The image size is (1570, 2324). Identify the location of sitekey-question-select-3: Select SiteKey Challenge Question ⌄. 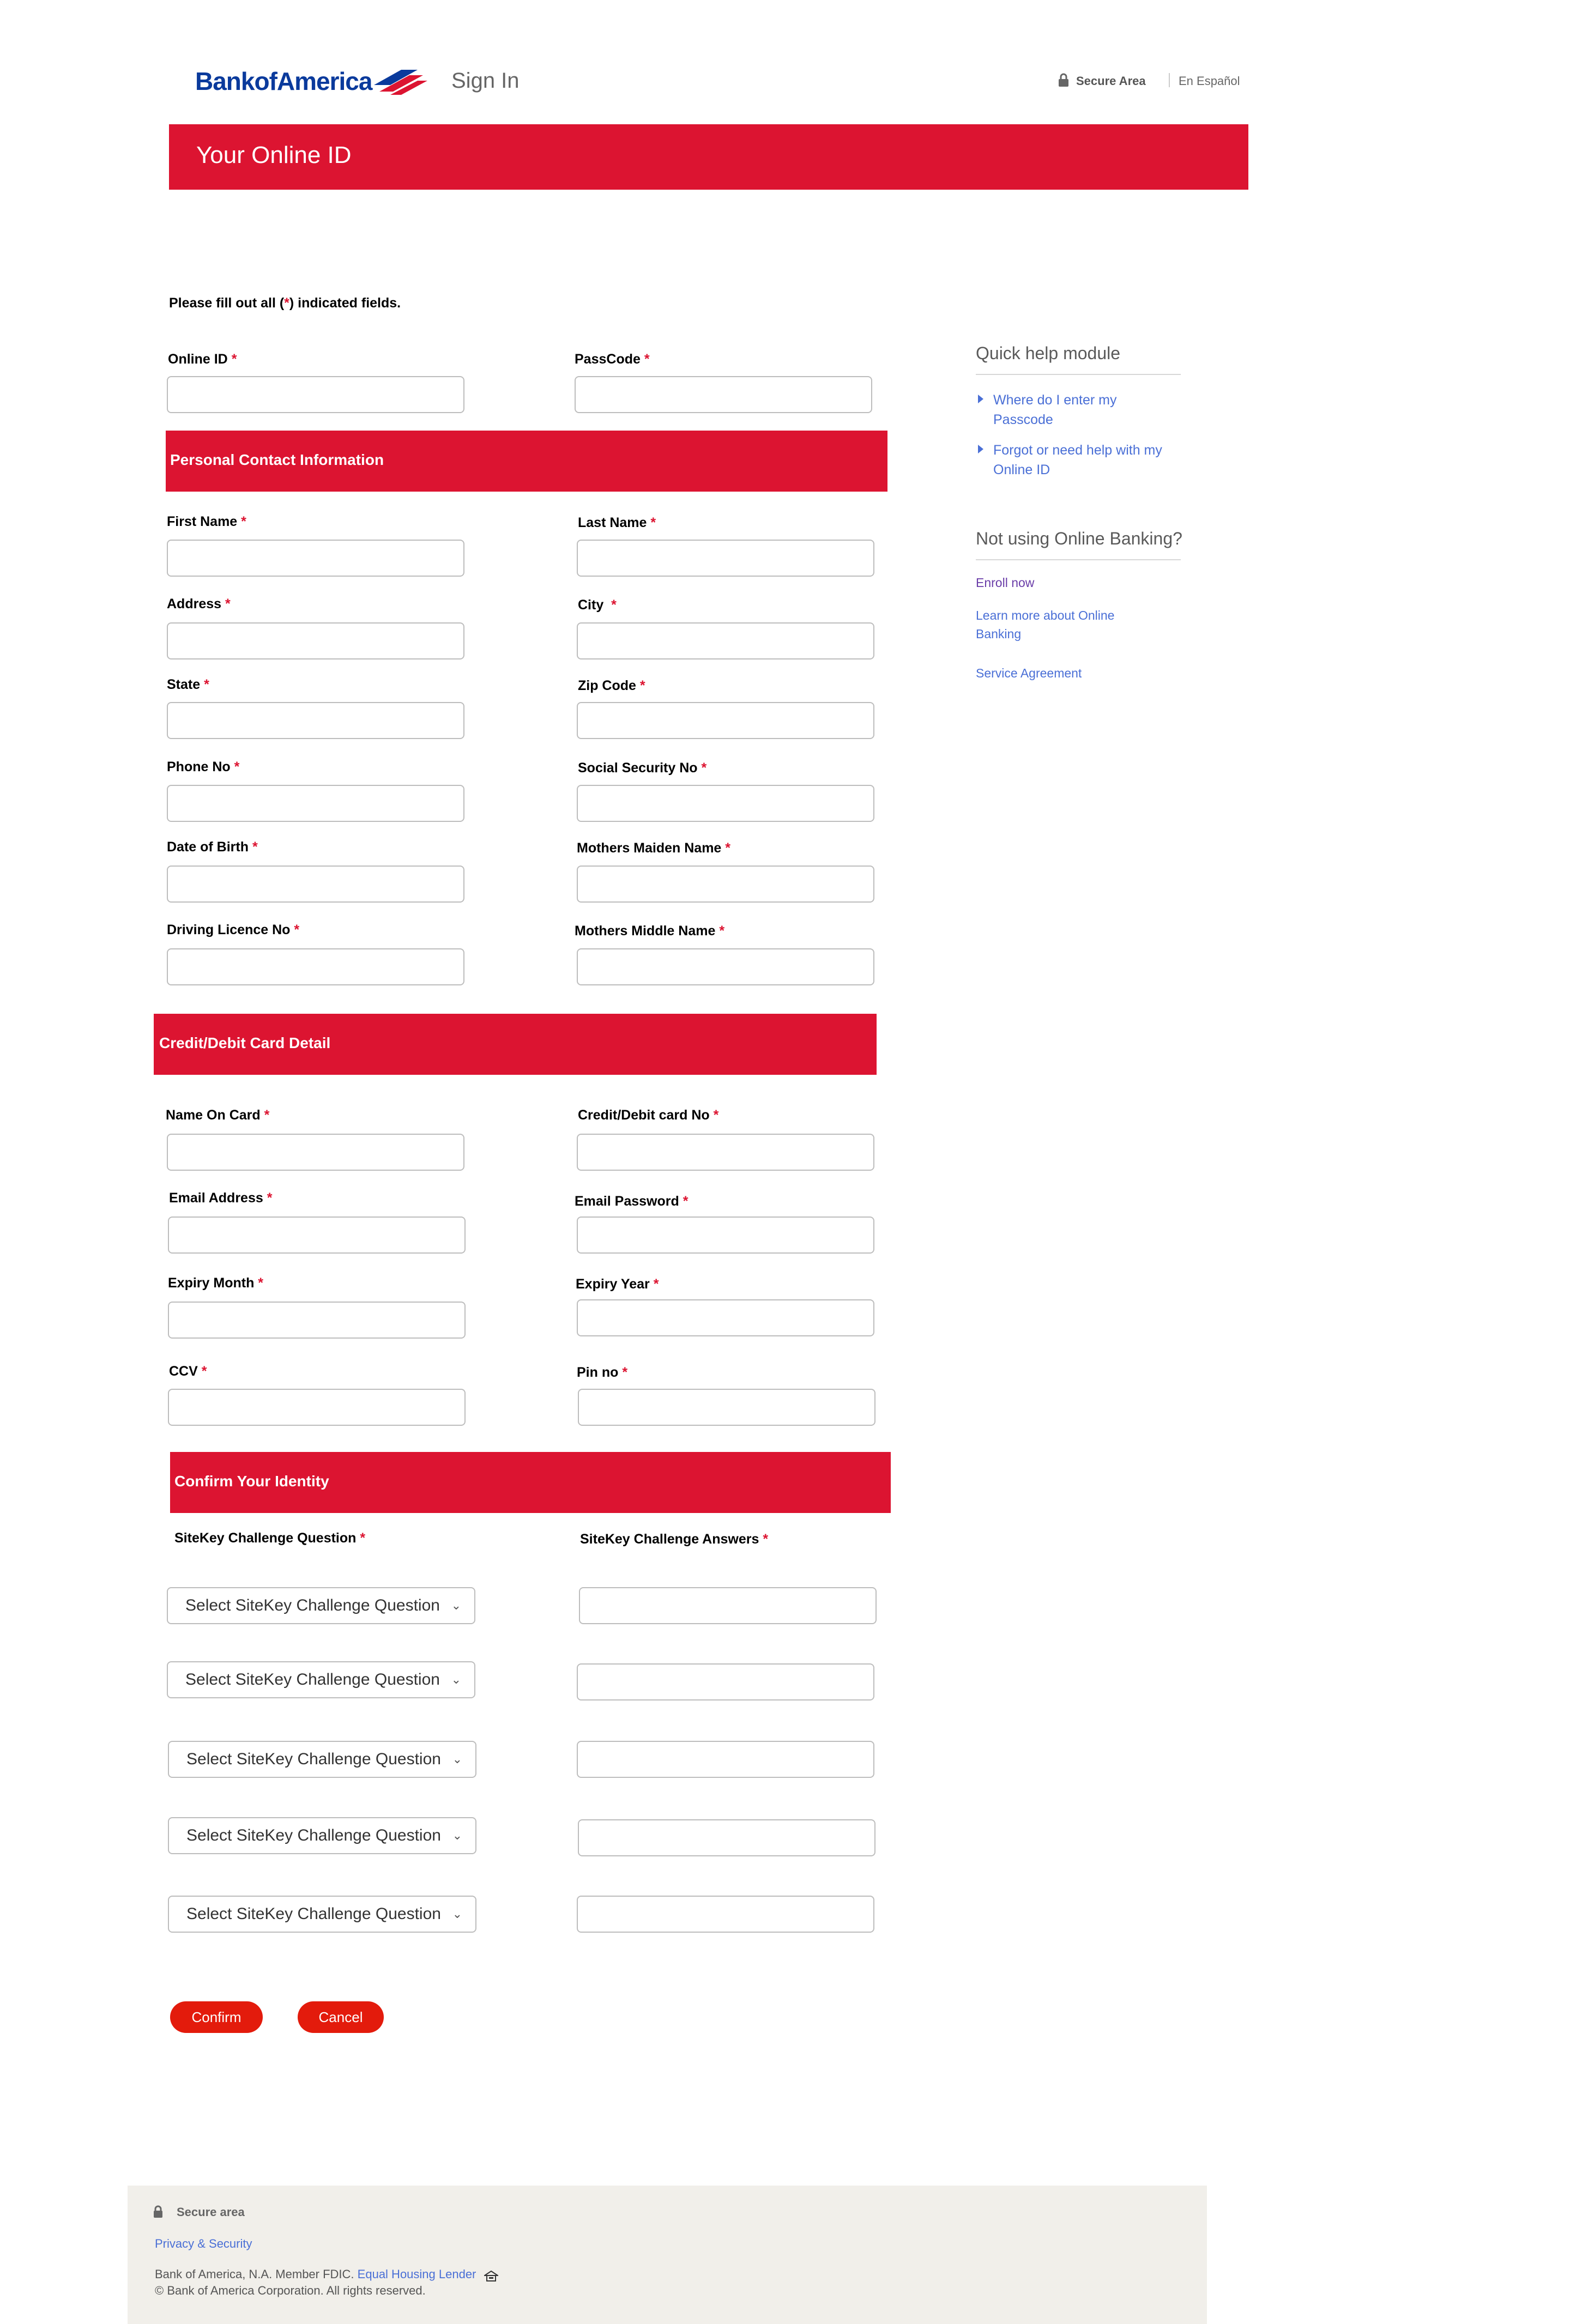
(322, 1760).